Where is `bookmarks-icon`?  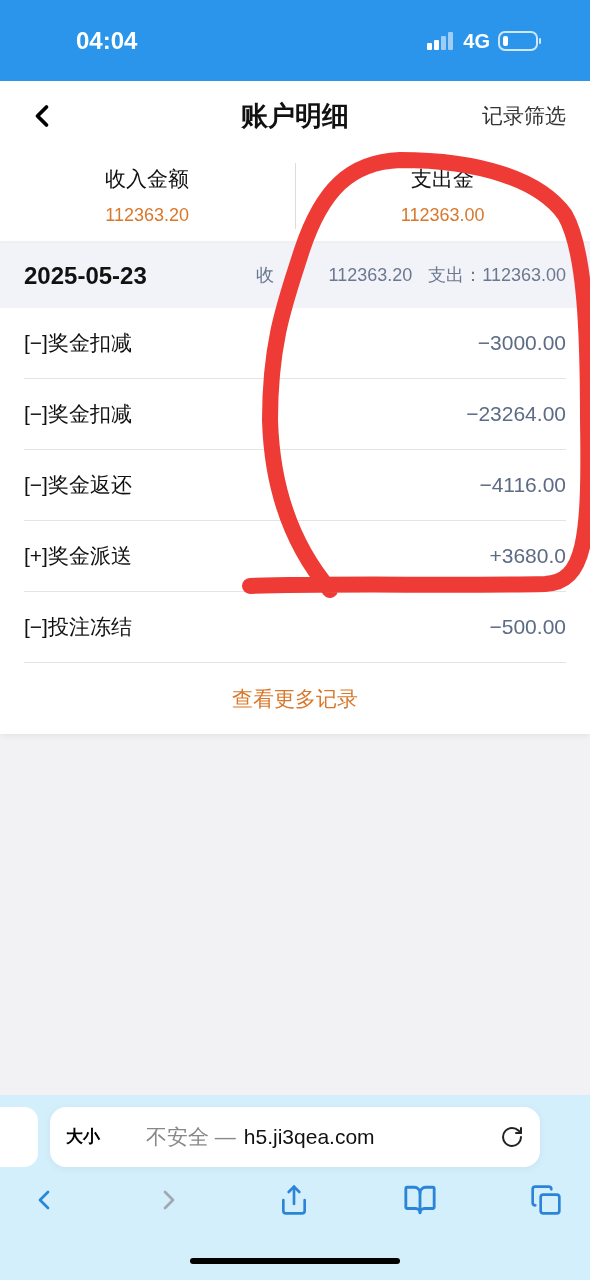
bookmarks-icon is located at coordinates (420, 1200).